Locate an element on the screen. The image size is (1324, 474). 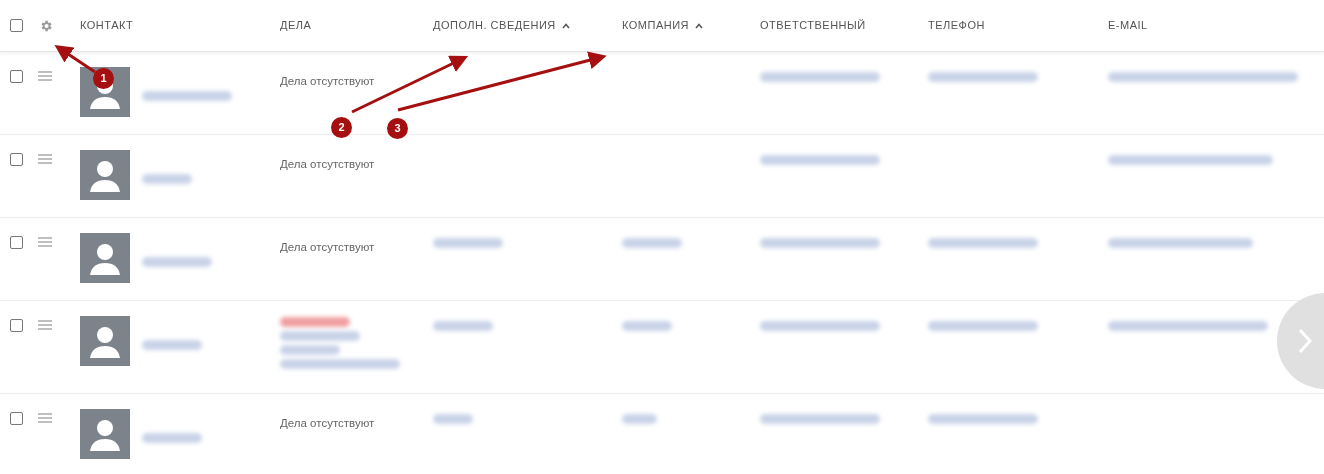
chevron-right-icon is located at coordinates (1305, 341).